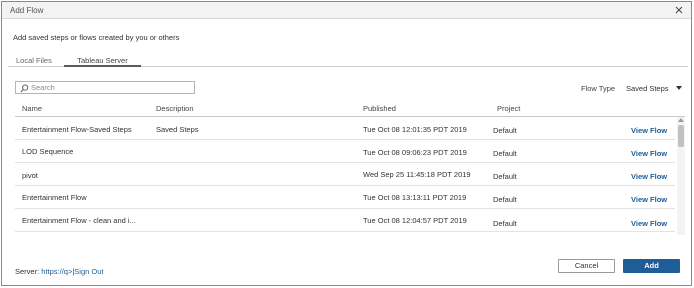 The height and width of the screenshot is (288, 694). Describe the element at coordinates (417, 174) in the screenshot. I see `flow-published: Wed Sep 25 11:45:18 PDT 2019` at that location.